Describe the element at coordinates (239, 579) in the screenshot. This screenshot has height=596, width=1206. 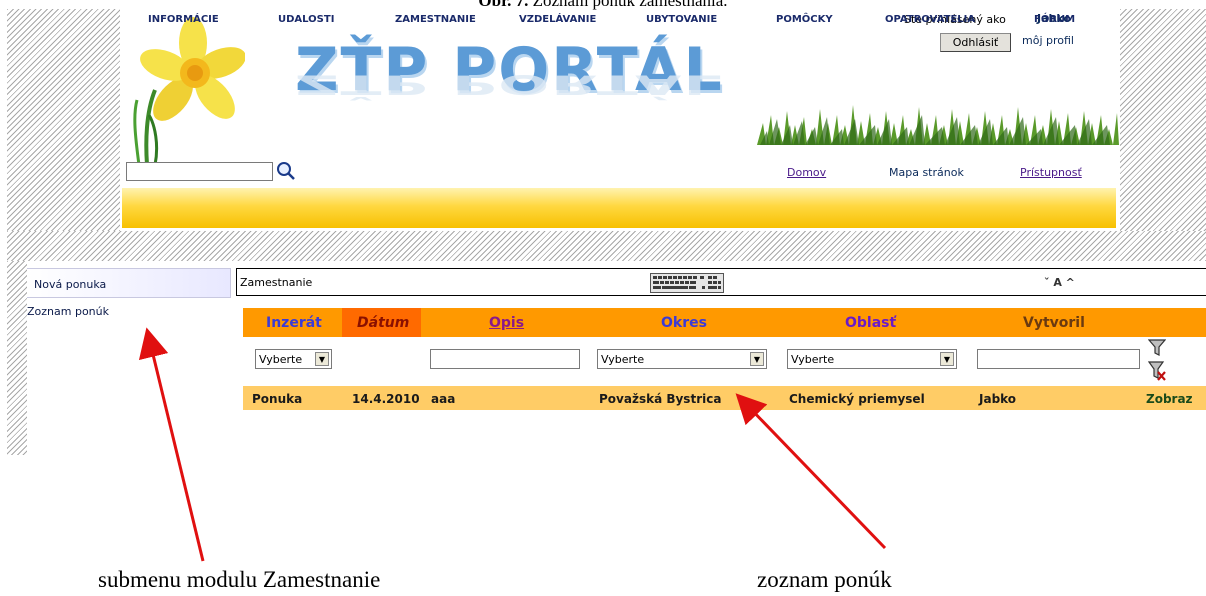
I see `annotation-submenu-label: submenu modulu Zamestnanie` at that location.